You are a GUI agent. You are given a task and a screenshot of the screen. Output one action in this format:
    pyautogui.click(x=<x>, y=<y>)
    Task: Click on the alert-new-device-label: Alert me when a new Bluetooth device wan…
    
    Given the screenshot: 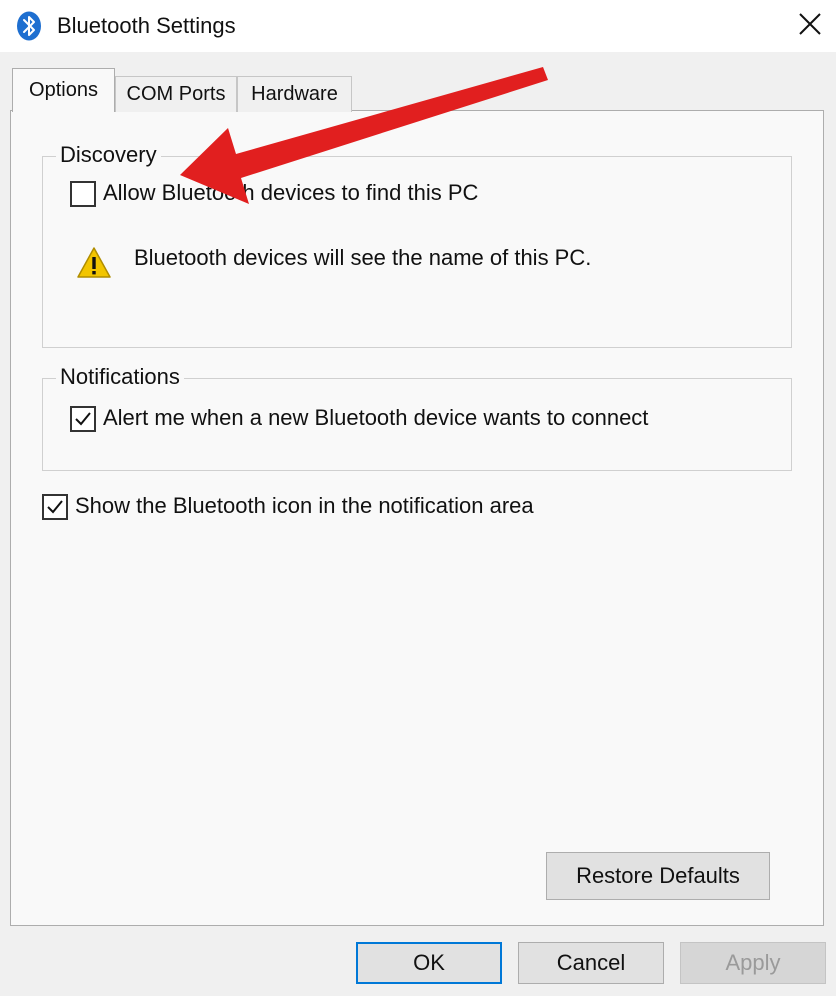 What is the action you would take?
    pyautogui.click(x=375, y=418)
    